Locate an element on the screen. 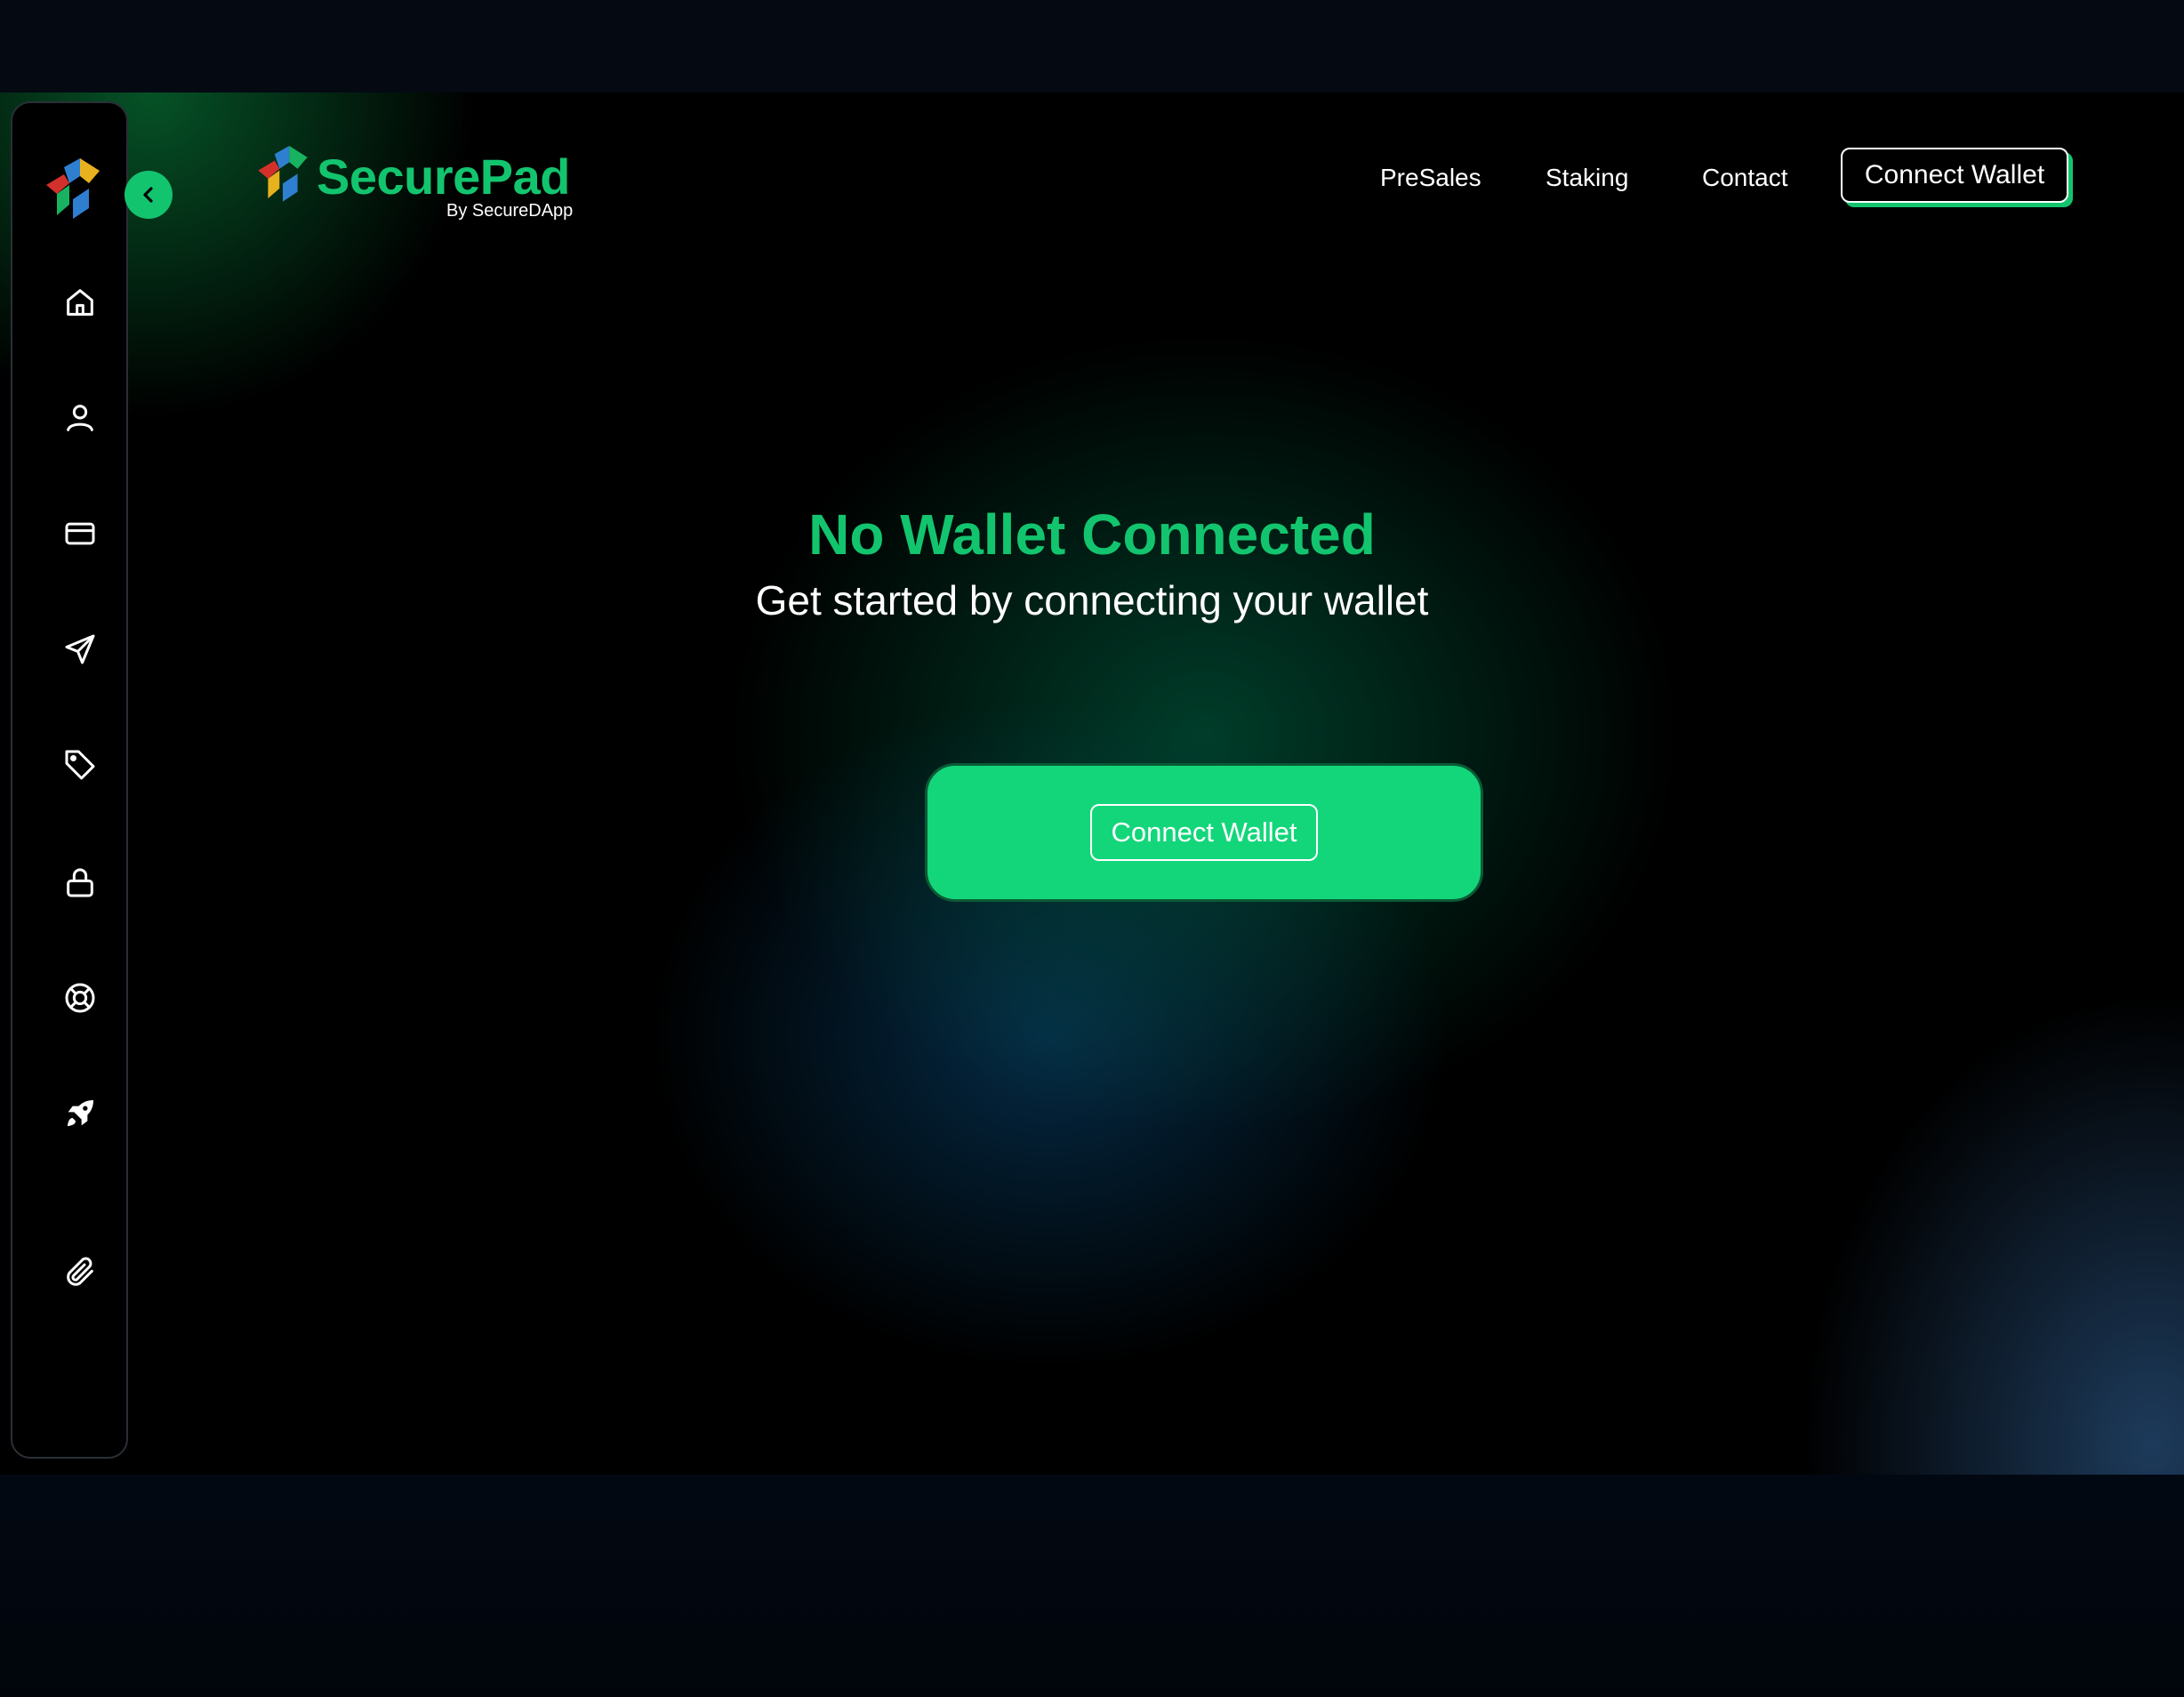 The image size is (2184, 1697). browser-top-bar is located at coordinates (1092, 46).